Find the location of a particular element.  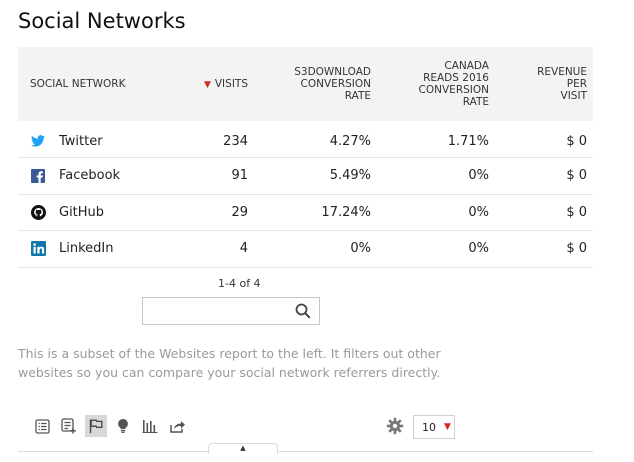

github-icon is located at coordinates (38, 212).